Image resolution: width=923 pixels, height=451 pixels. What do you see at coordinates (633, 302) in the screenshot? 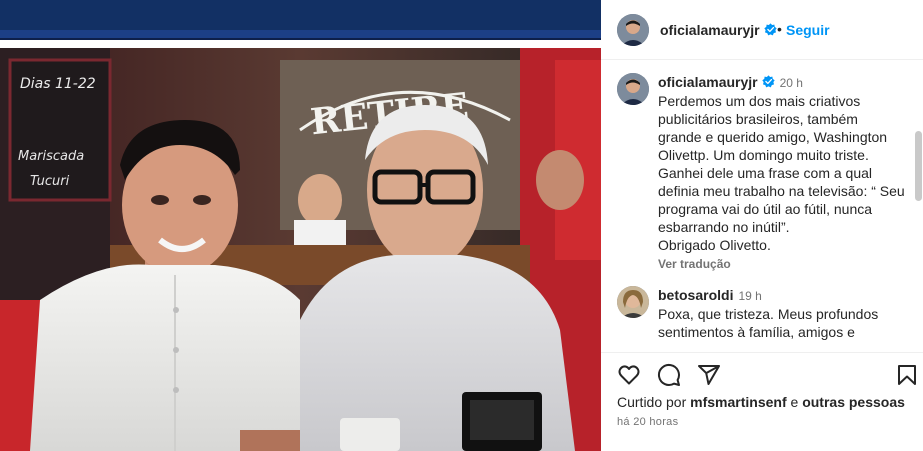
I see `commenter-avatar` at bounding box center [633, 302].